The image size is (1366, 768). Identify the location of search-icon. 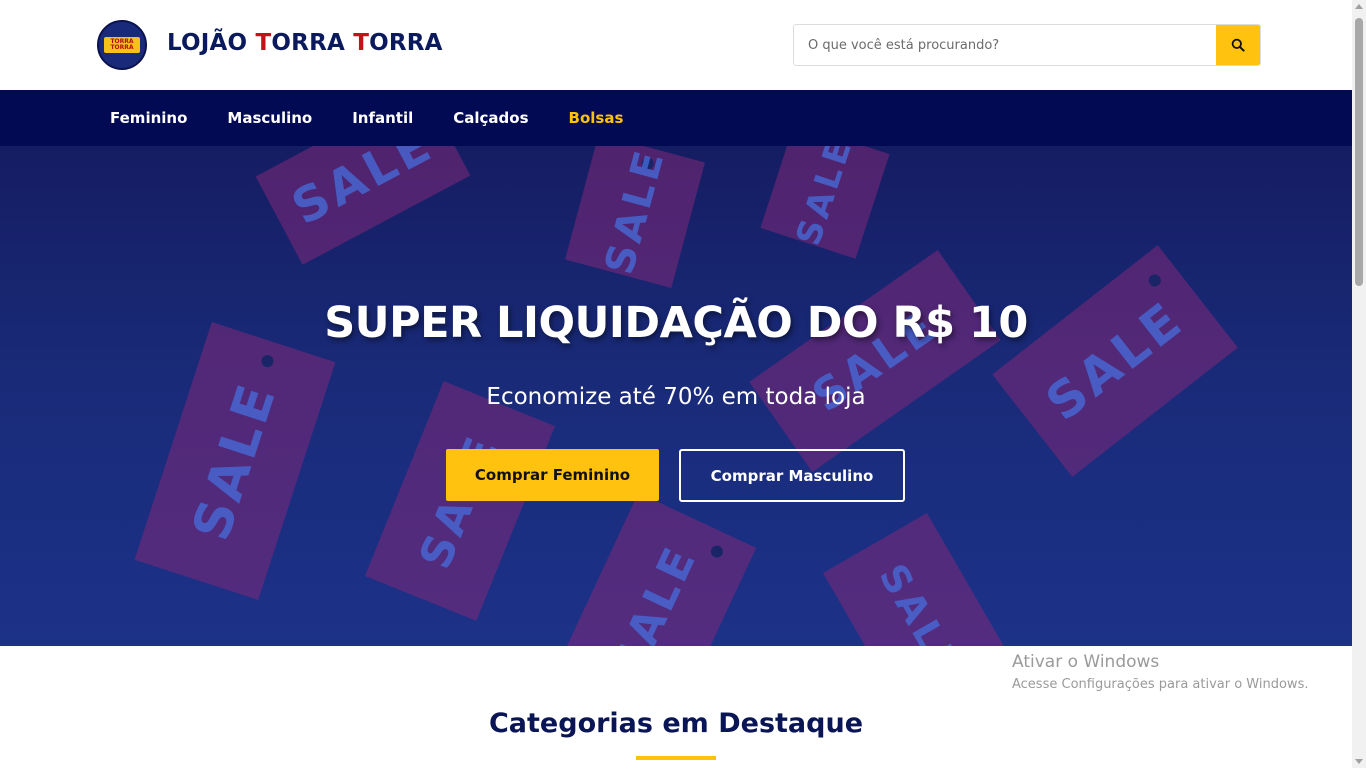
(1238, 45).